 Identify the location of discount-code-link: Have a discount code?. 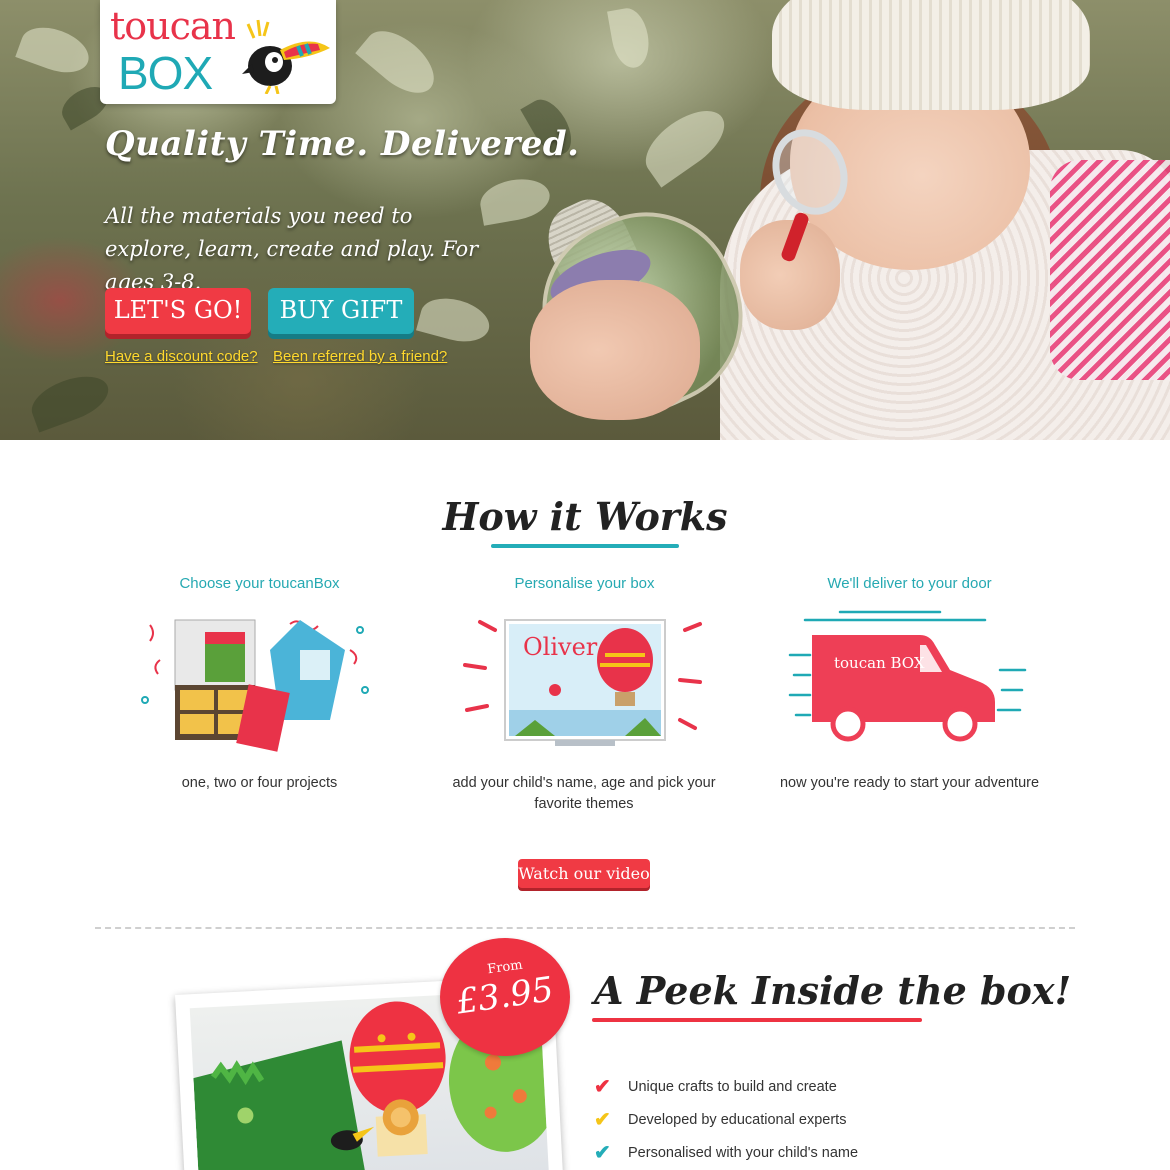
(181, 356).